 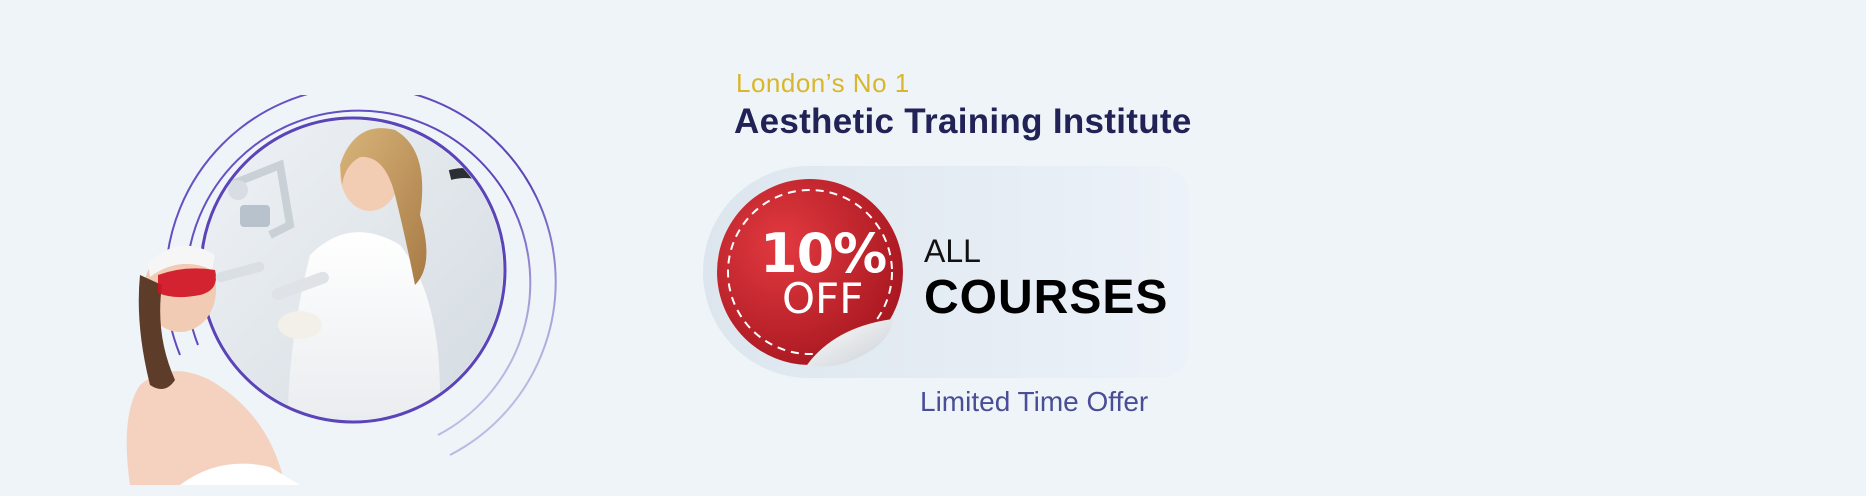 I want to click on tagline: London’s No 1, so click(x=823, y=83).